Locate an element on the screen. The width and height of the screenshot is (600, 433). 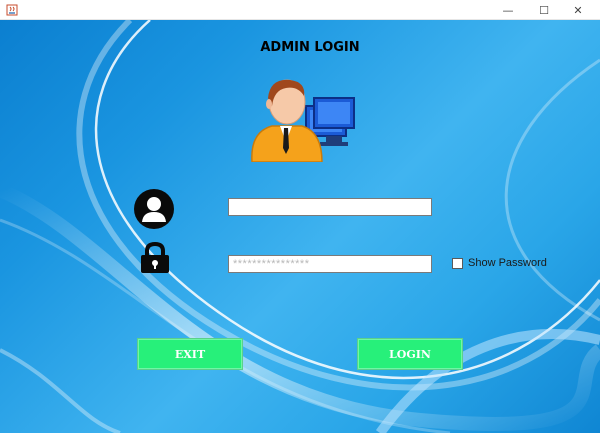
show-password-label: Show Password is located at coordinates (507, 263).